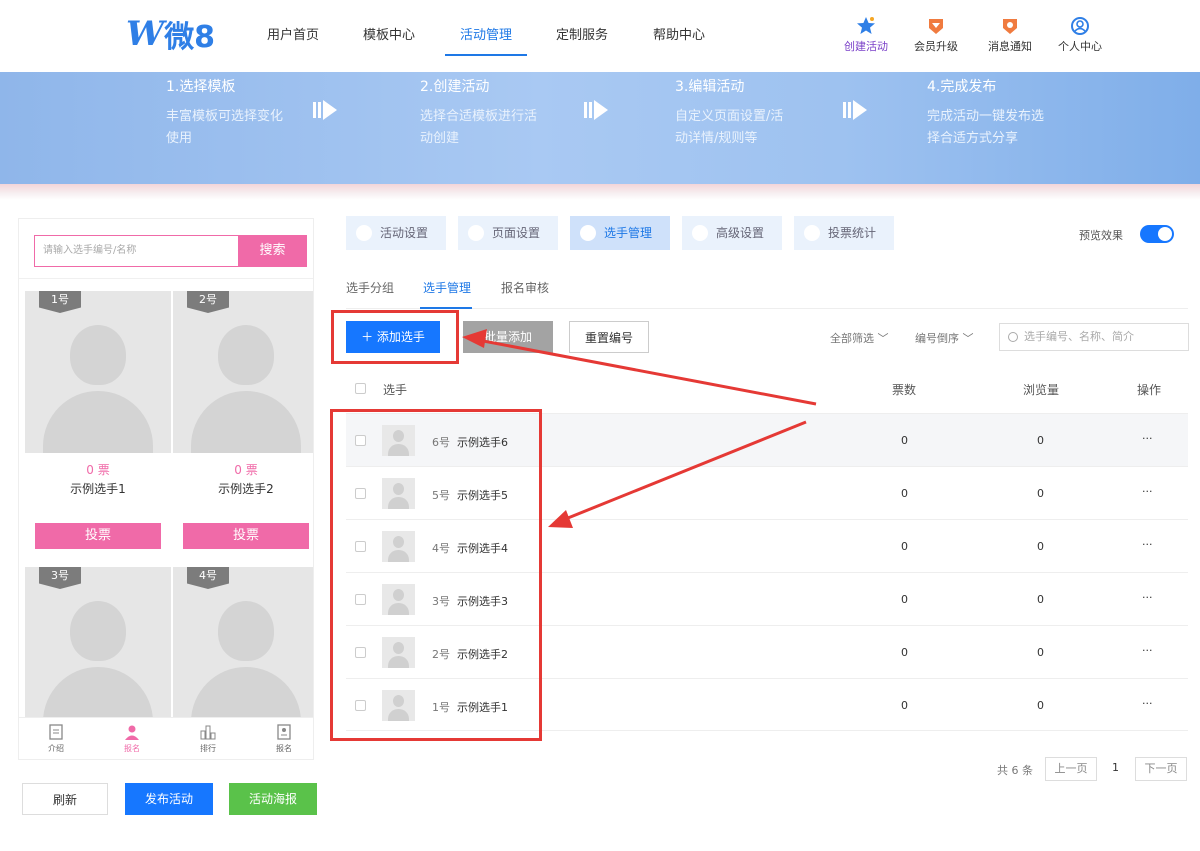  Describe the element at coordinates (1079, 336) in the screenshot. I see `search-placeholder: 选手编号、名称、简介` at that location.